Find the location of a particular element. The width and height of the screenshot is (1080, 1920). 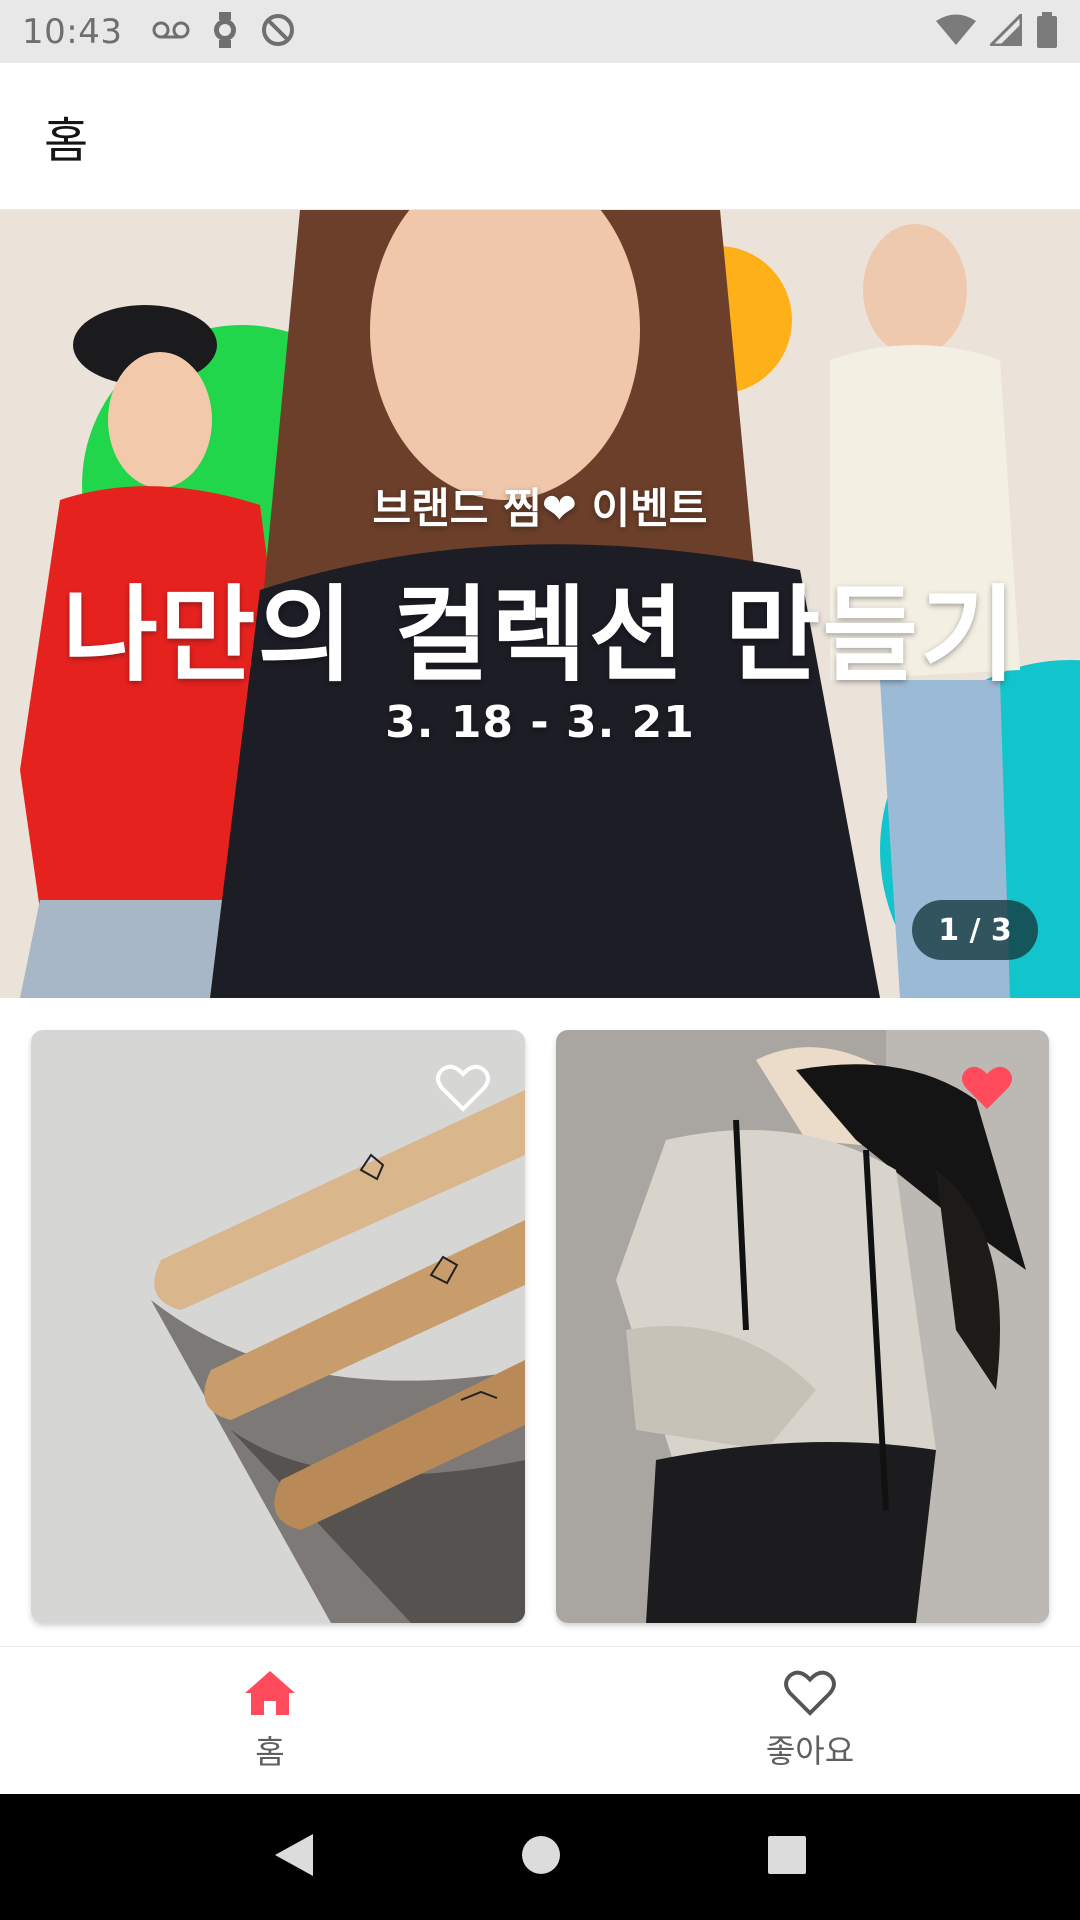

watch-icon is located at coordinates (225, 31).